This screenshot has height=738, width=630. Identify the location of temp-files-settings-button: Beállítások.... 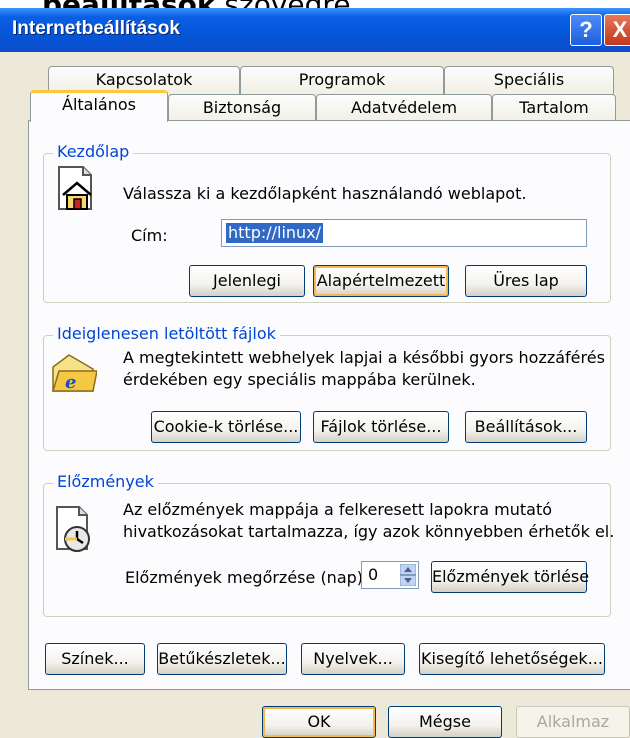
(526, 427).